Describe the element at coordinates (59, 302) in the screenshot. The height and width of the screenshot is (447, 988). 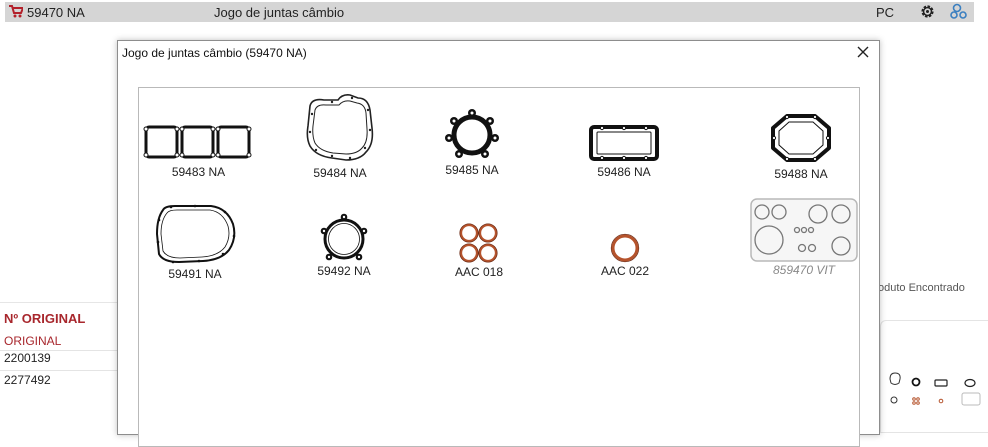
I see `divider` at that location.